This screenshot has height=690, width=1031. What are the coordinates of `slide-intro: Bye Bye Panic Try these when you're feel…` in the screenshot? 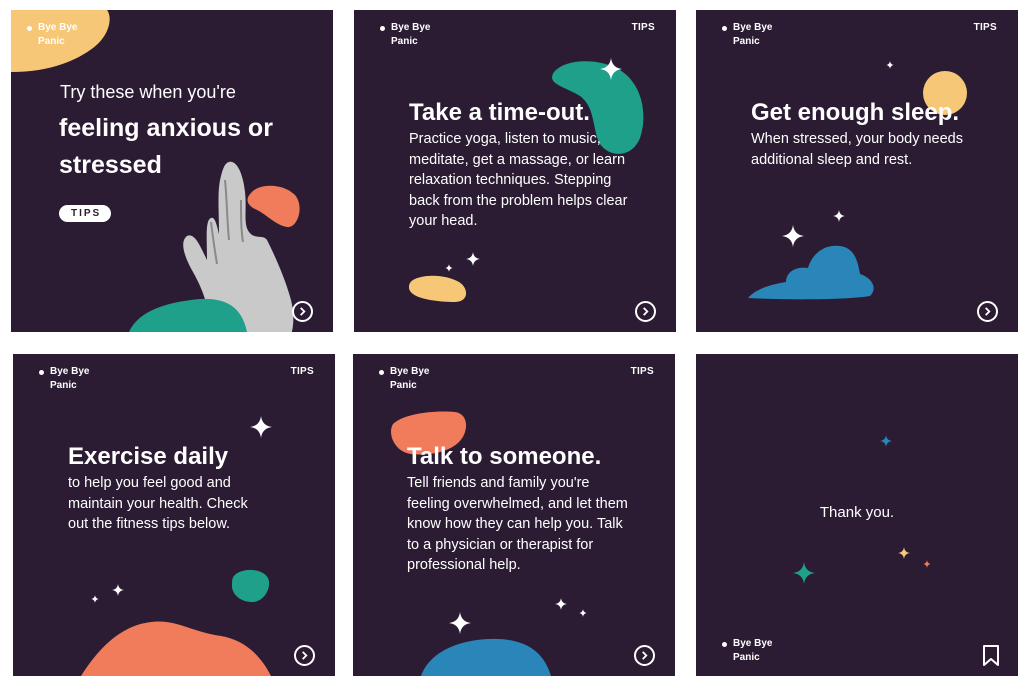 It's located at (172, 171).